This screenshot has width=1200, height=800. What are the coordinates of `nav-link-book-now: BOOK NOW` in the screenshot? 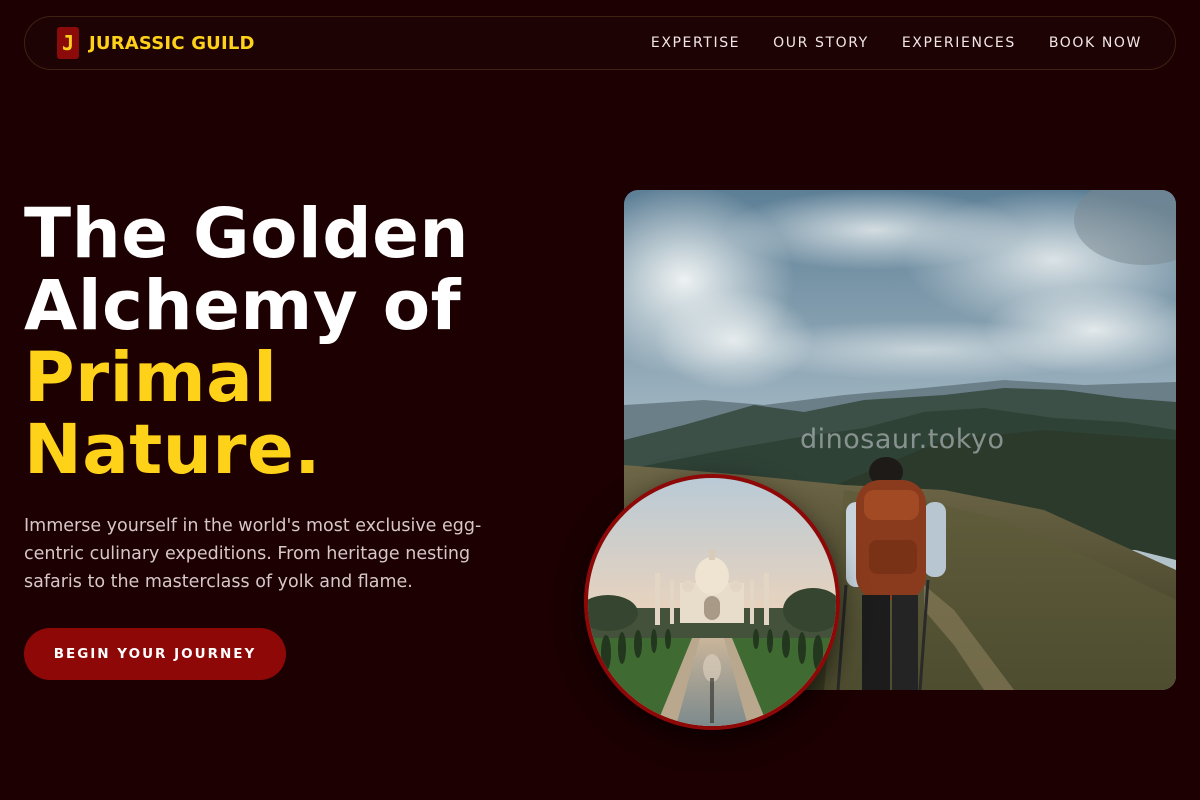 It's located at (1095, 43).